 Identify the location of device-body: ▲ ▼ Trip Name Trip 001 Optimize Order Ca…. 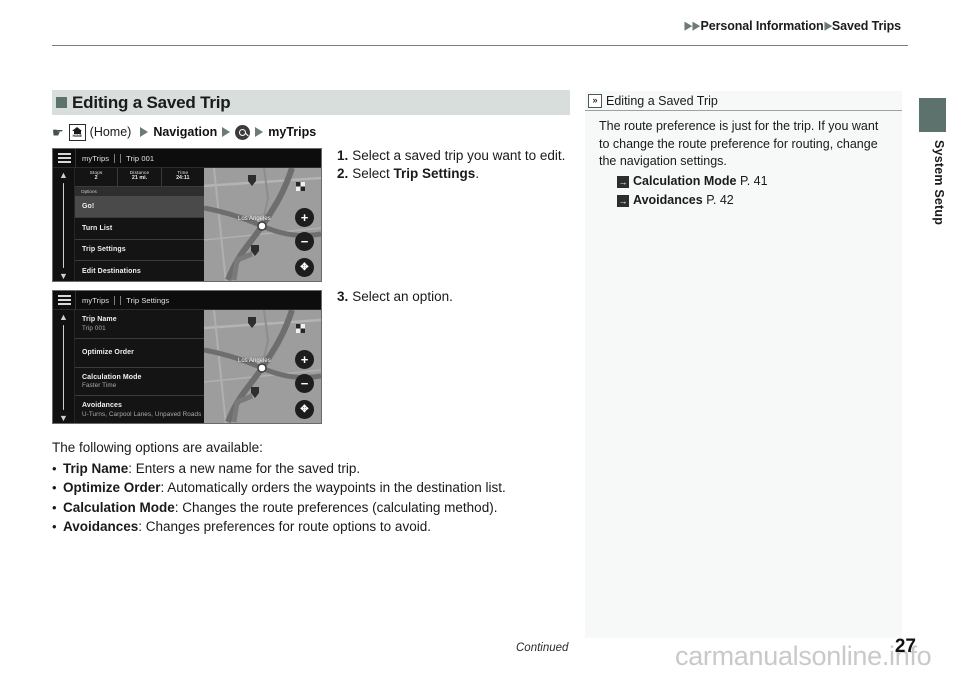
(187, 366).